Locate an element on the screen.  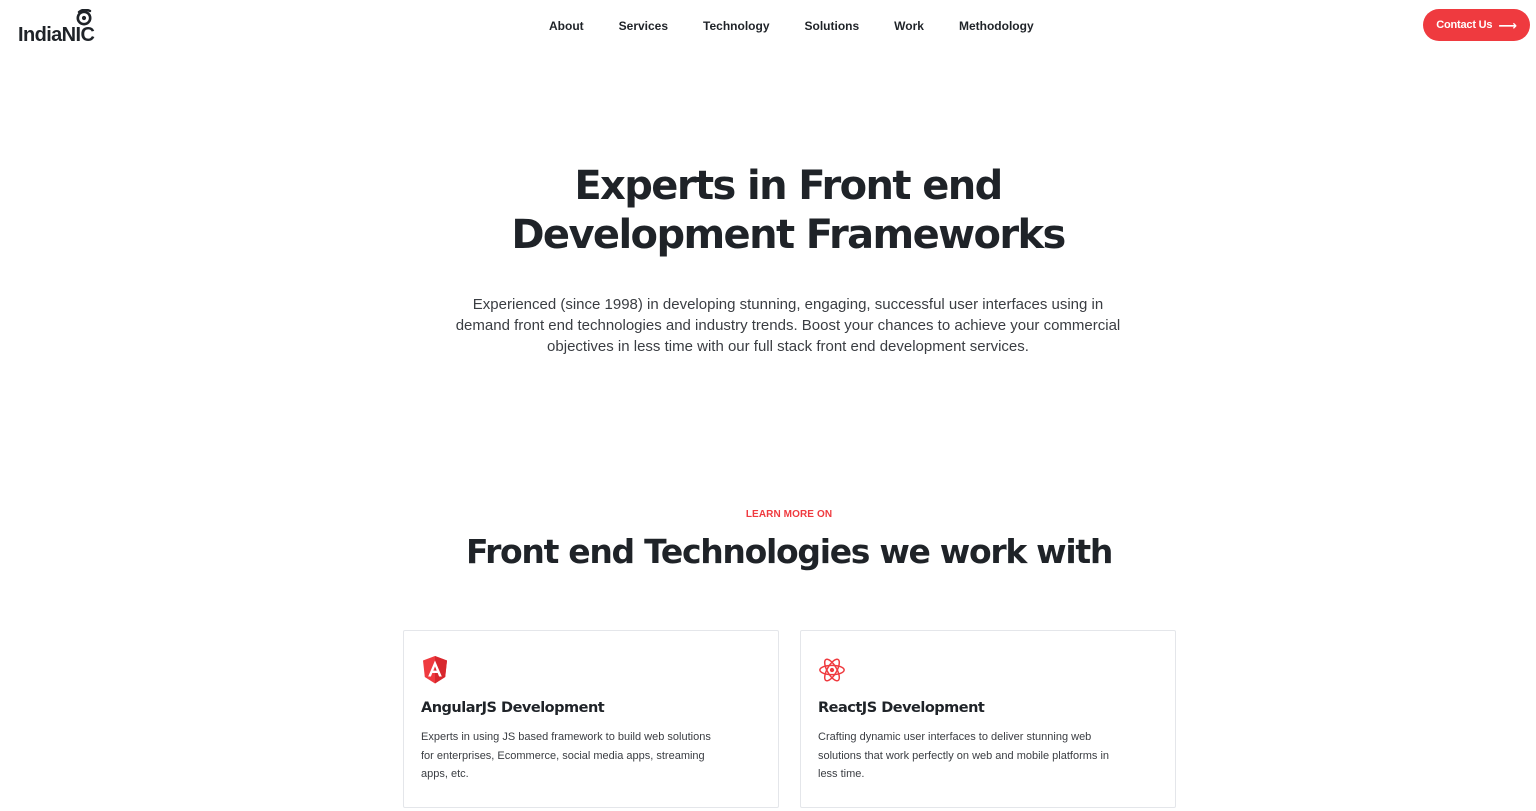
contact-us-button: Contact Us ⟶ is located at coordinates (1476, 25).